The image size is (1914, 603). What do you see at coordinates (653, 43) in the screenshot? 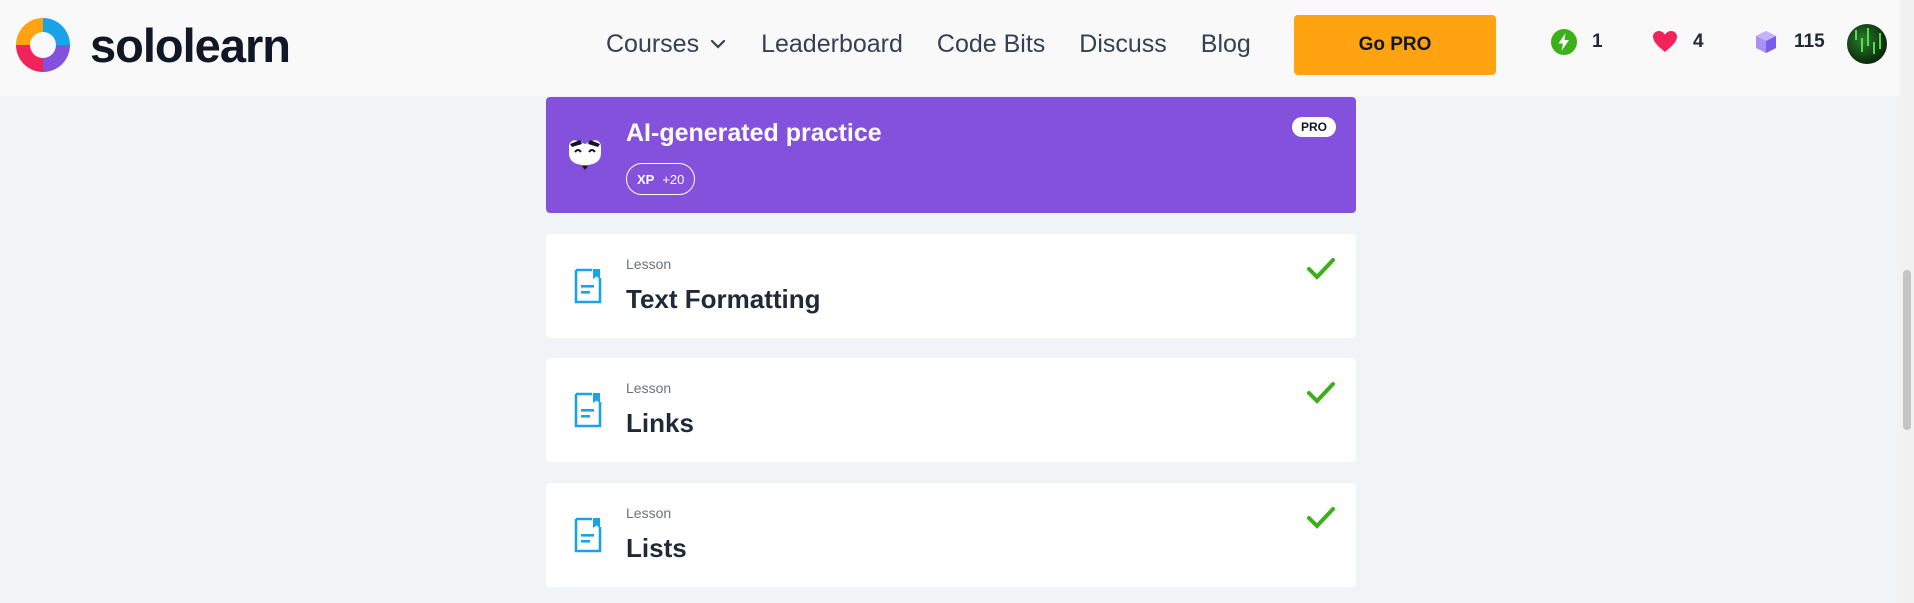
I see `nav-courses-label: Courses` at bounding box center [653, 43].